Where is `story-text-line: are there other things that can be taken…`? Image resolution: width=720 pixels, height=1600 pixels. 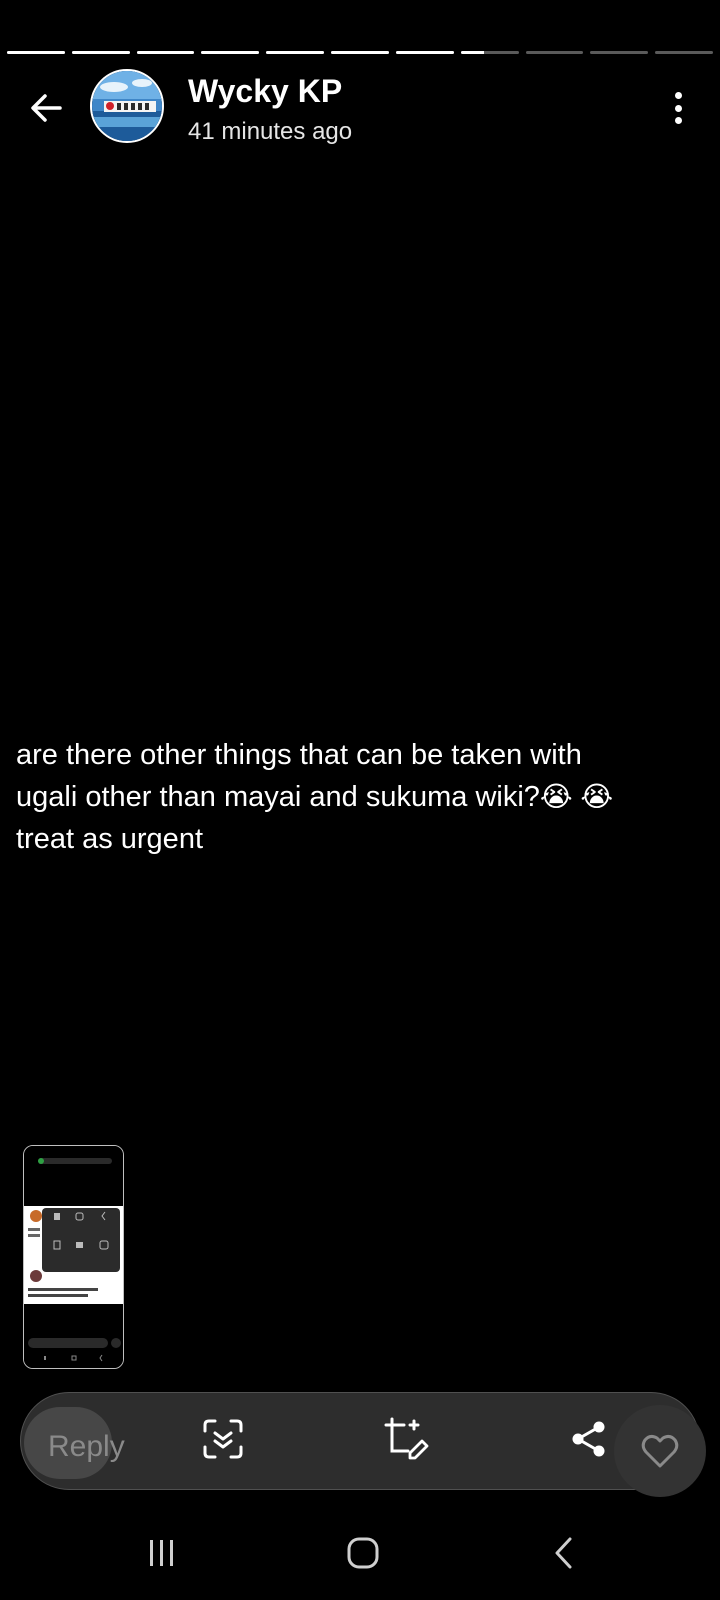 story-text-line: are there other things that can be taken… is located at coordinates (299, 755).